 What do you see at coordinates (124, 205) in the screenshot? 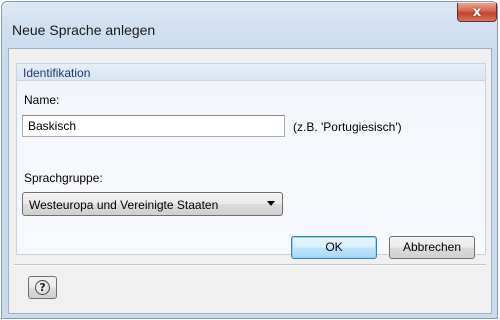
I see `language-group-value: Westeuropa und Vereinigte Staaten` at bounding box center [124, 205].